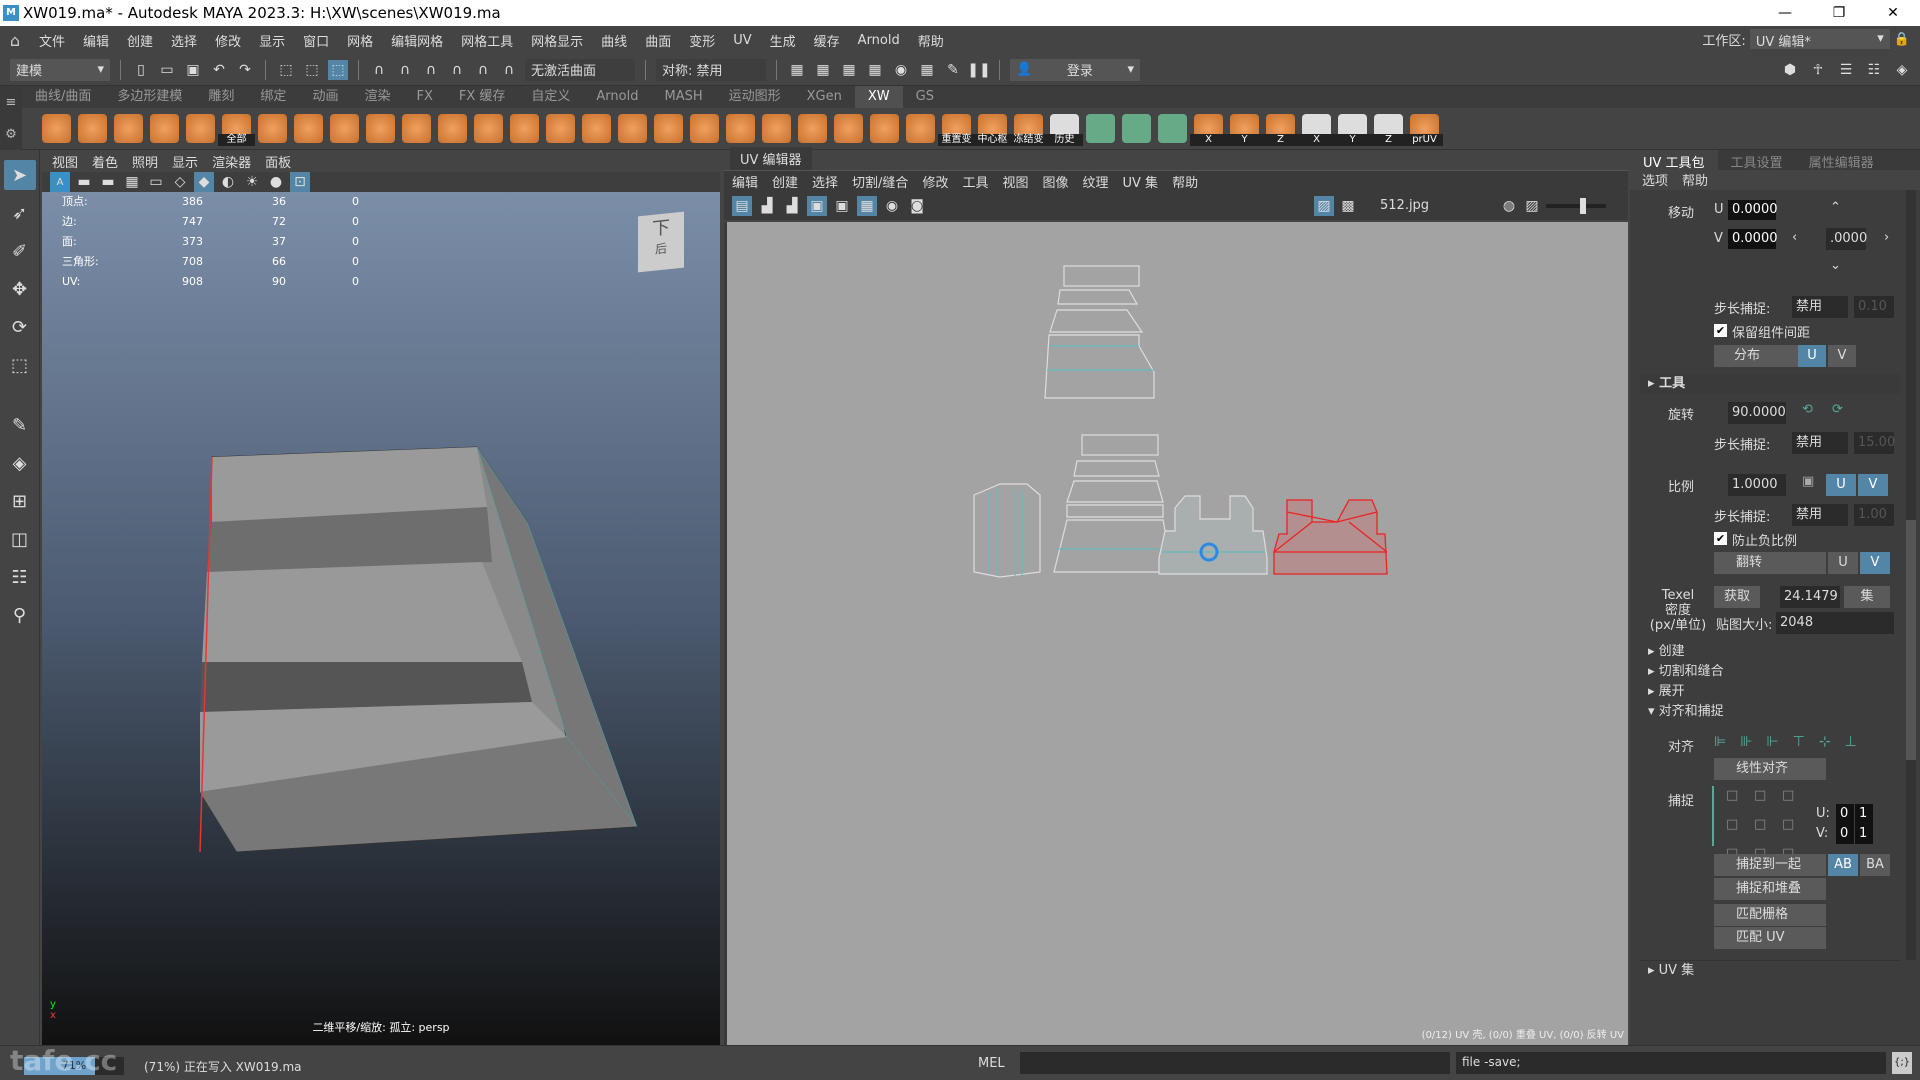 This screenshot has width=1920, height=1080. What do you see at coordinates (20, 365) in the screenshot?
I see `scale-tool-icon: ⬚` at bounding box center [20, 365].